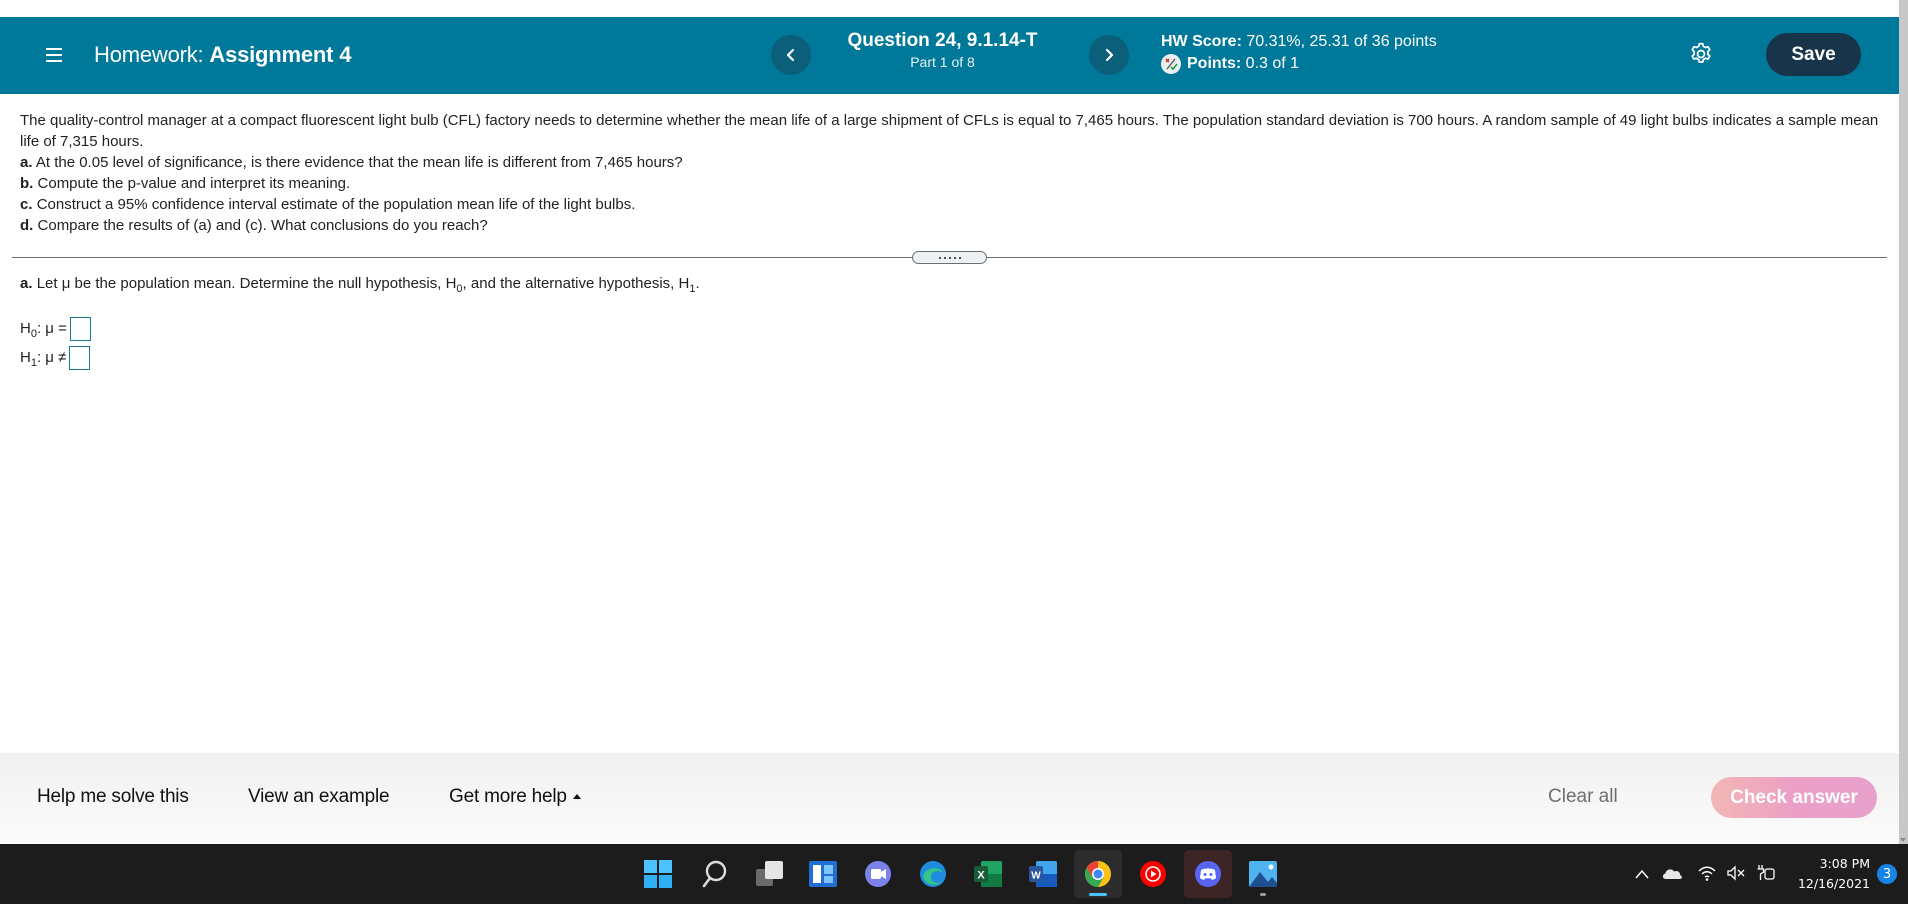 Image resolution: width=1908 pixels, height=904 pixels. I want to click on question-part: Part 1 of 8, so click(942, 62).